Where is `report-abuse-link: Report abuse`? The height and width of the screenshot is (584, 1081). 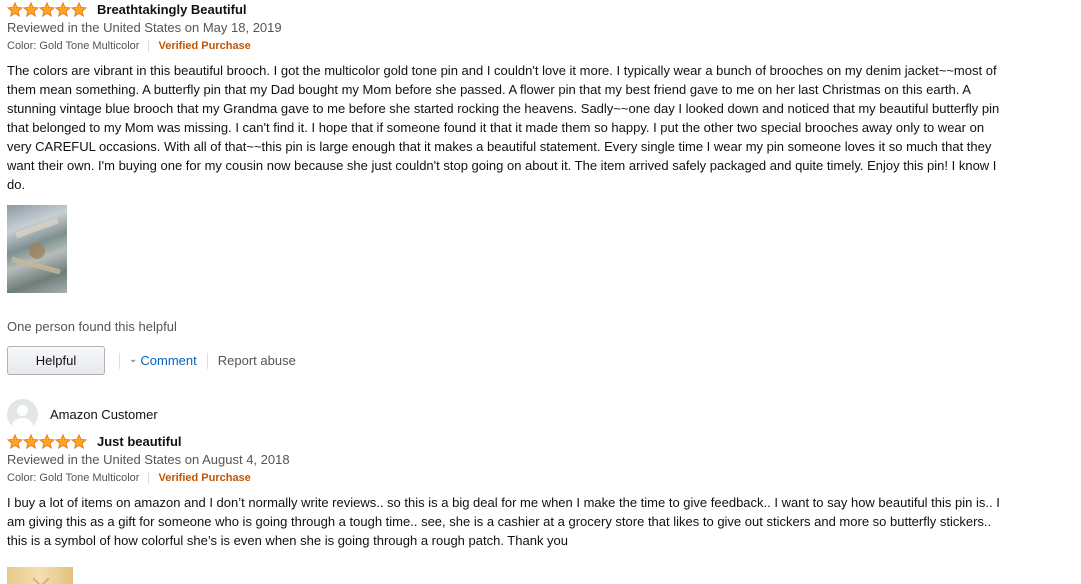
report-abuse-link: Report abuse is located at coordinates (257, 360).